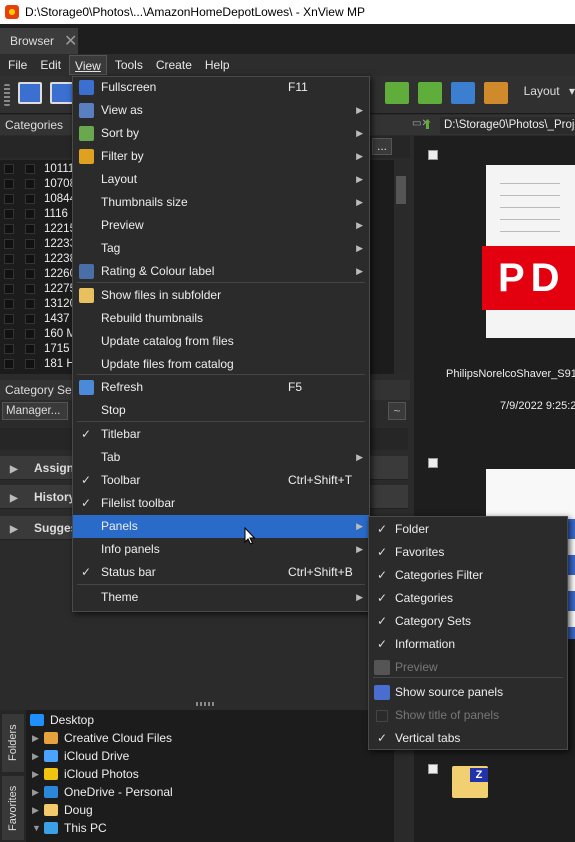 This screenshot has width=575, height=842. I want to click on panels-menu-categories-filter: ✓ Categories Filter, so click(468, 575).